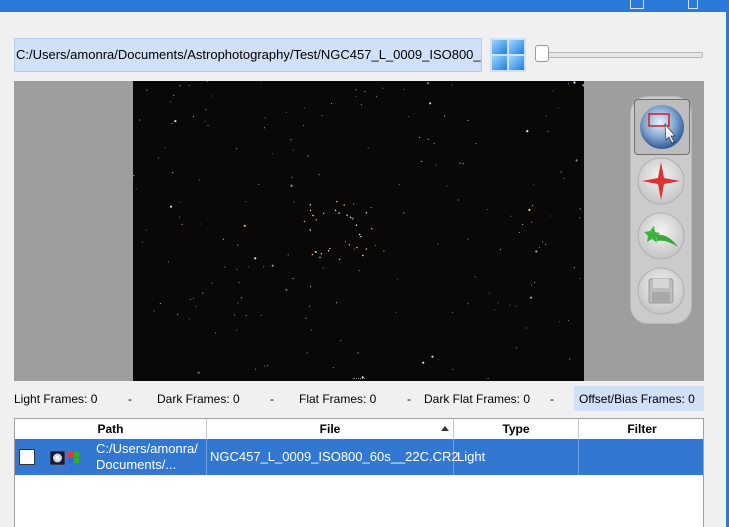  I want to click on splitter-handle, so click(359, 380).